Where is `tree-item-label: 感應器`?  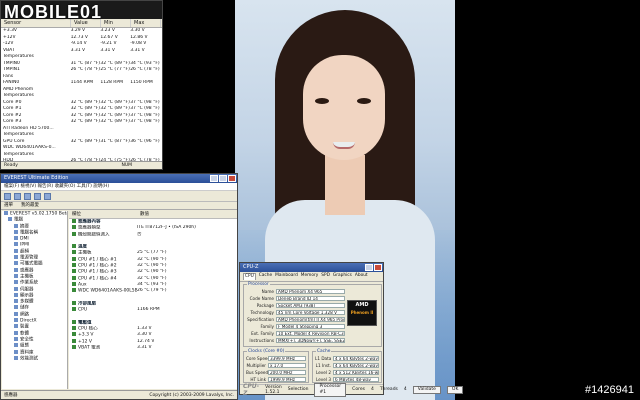 tree-item-label: 感應器 is located at coordinates (27, 271).